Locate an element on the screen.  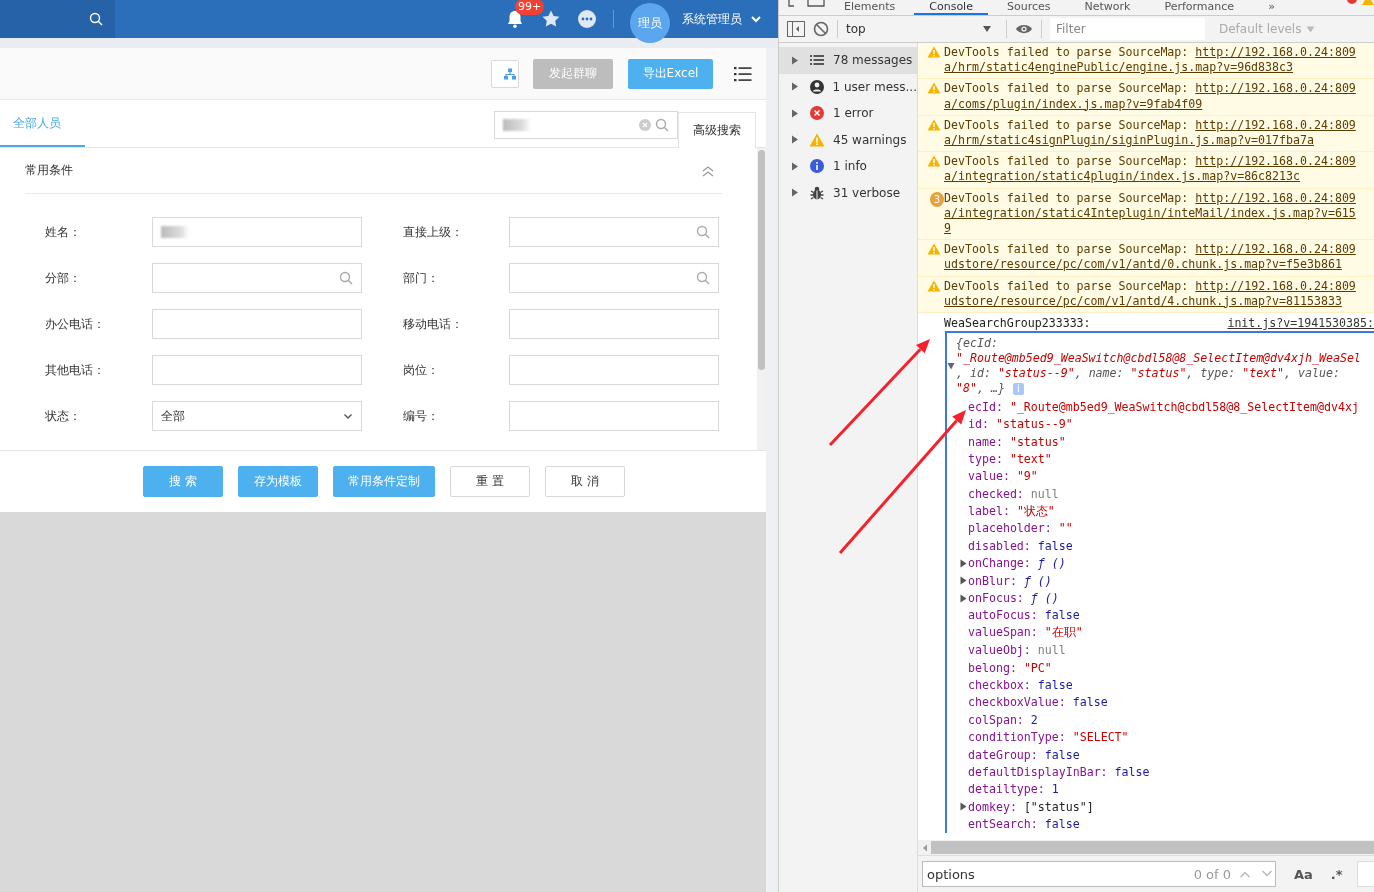
previous-match-icon is located at coordinates (1245, 874).